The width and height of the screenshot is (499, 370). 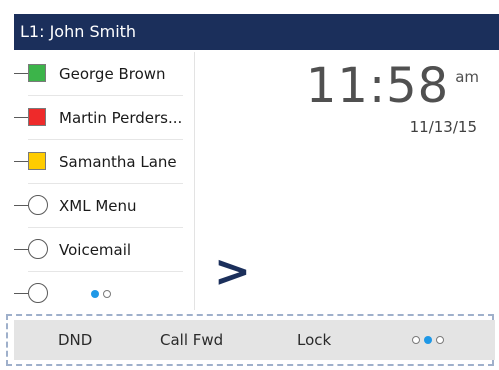 What do you see at coordinates (118, 162) in the screenshot?
I see `line-key-label: Samantha Lane` at bounding box center [118, 162].